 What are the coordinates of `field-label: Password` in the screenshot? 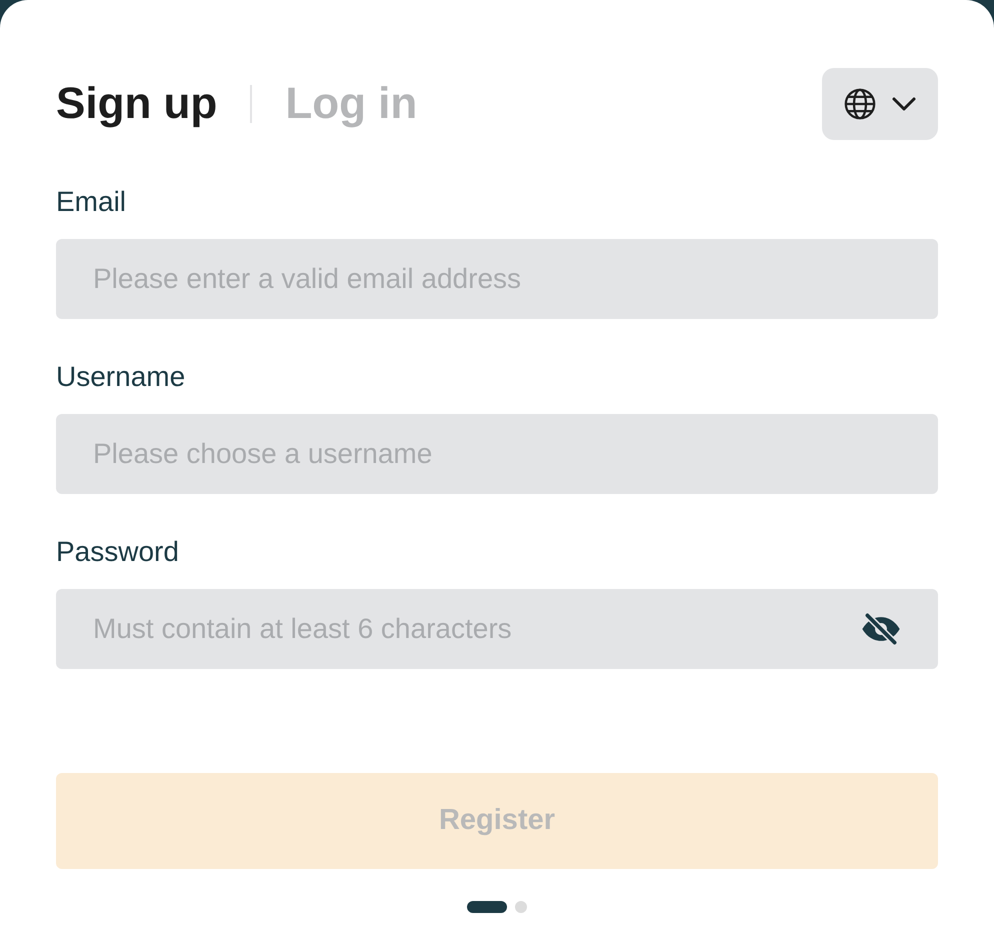 It's located at (118, 552).